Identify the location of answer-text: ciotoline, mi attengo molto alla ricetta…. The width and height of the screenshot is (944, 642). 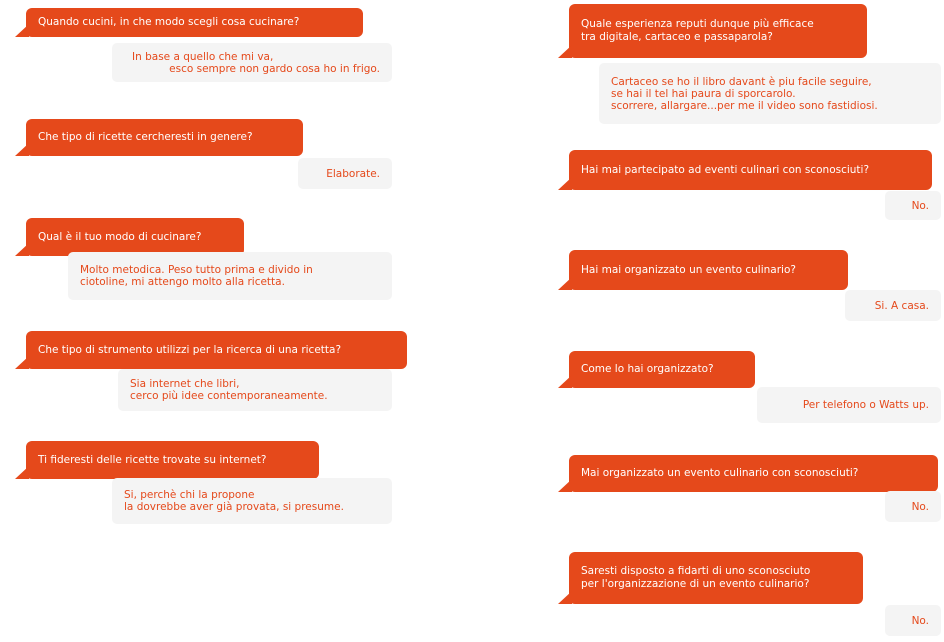
(182, 282).